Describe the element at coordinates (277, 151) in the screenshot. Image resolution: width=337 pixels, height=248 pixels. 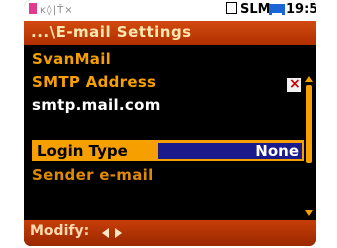
I see `login-type-value: None` at that location.